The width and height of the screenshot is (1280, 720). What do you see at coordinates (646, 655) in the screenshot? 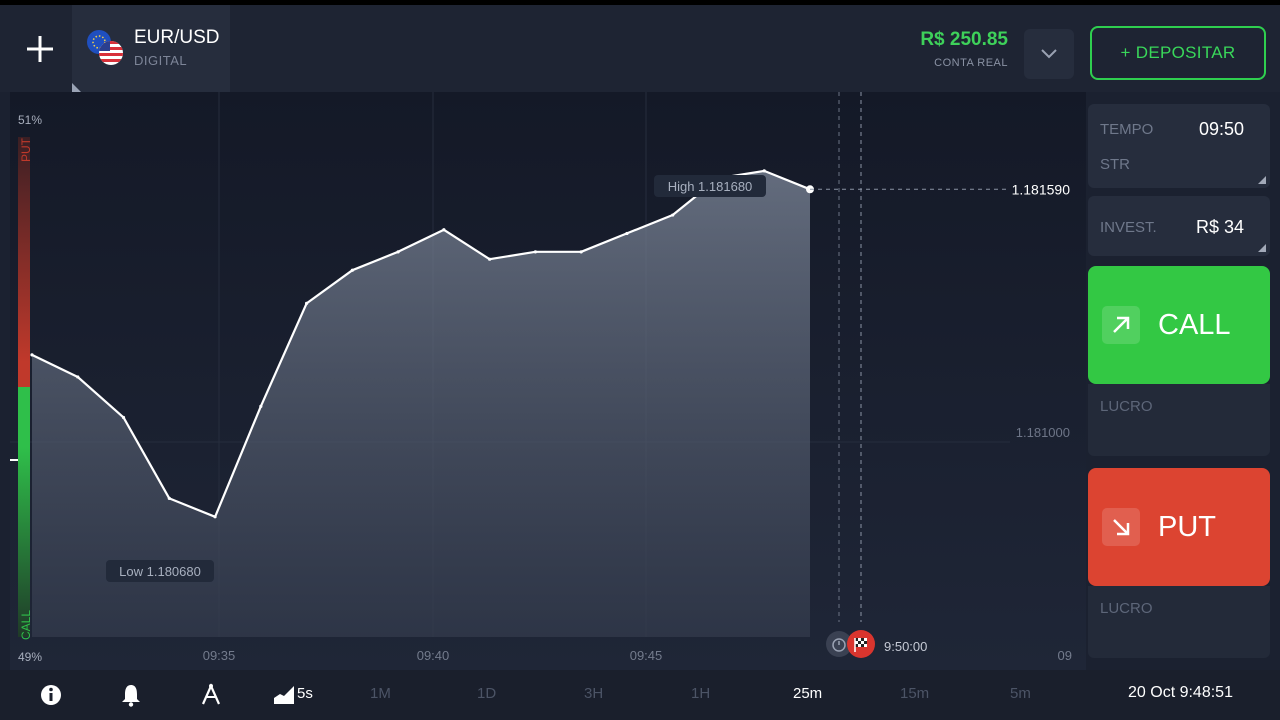
I see `time-label-3: 09:45` at bounding box center [646, 655].